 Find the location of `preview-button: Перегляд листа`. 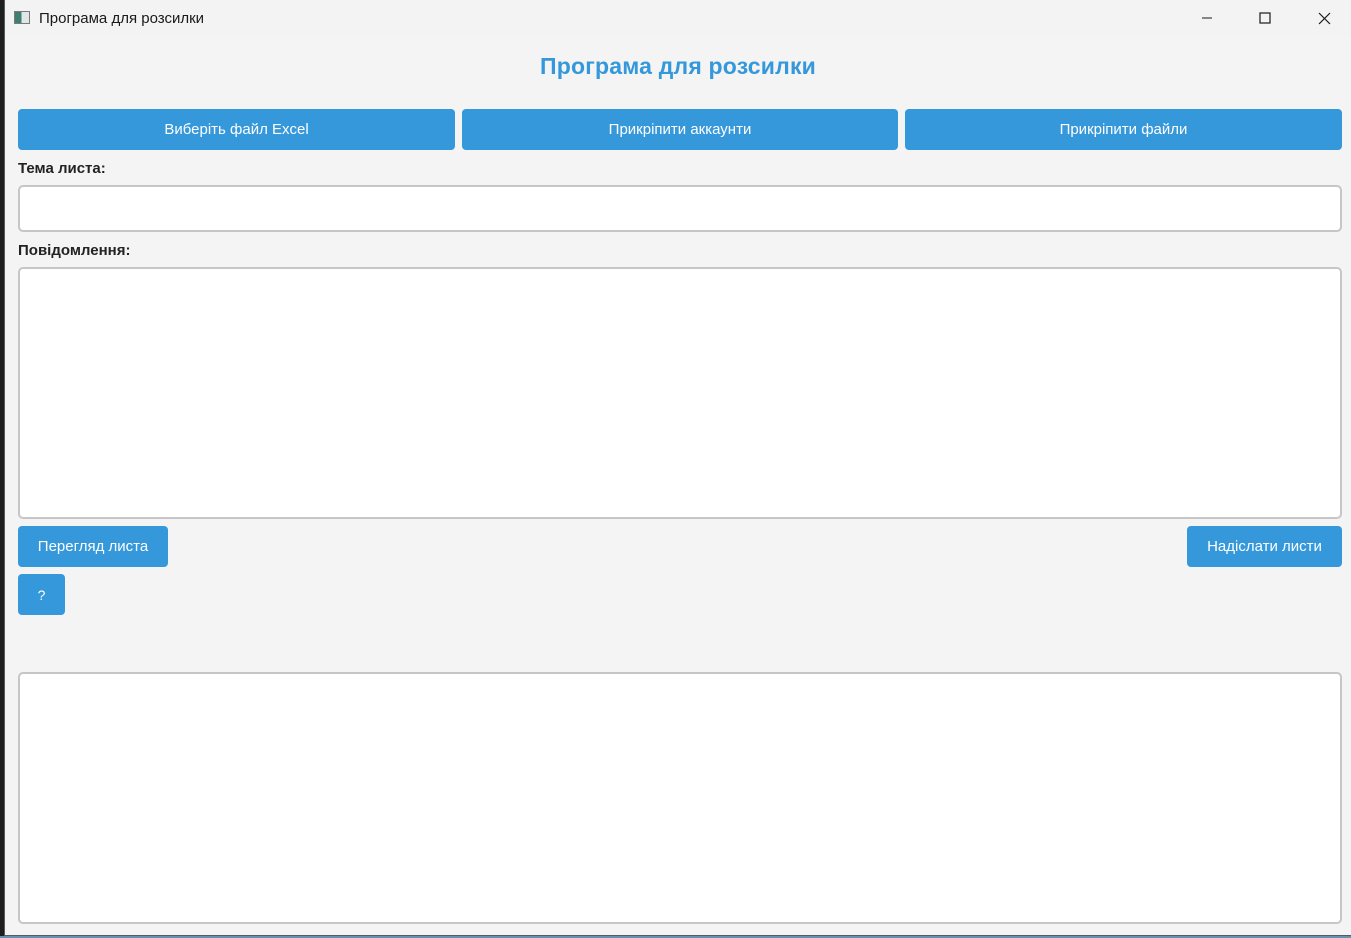

preview-button: Перегляд листа is located at coordinates (93, 546).